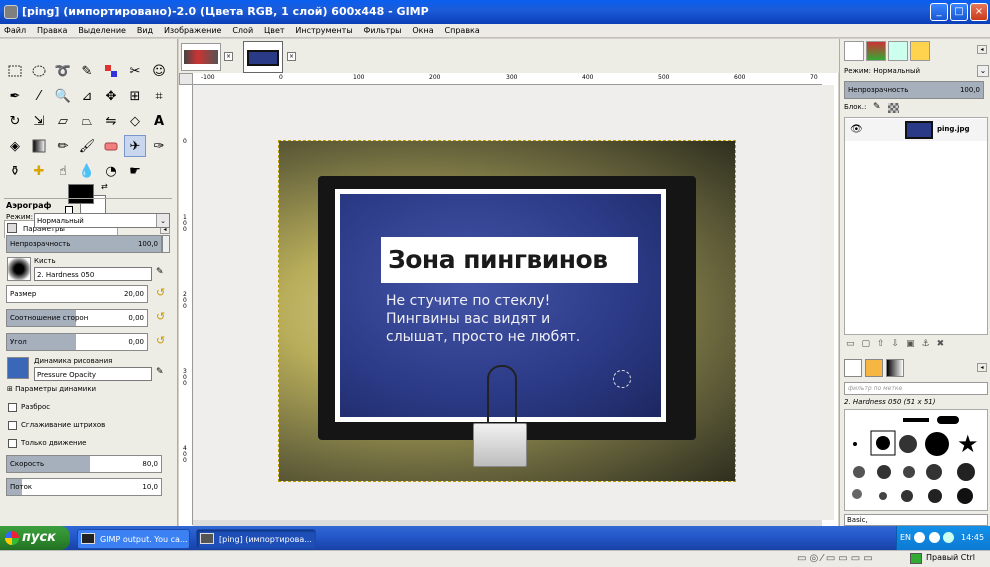  What do you see at coordinates (160, 340) in the screenshot?
I see `reset-angle-icon: ↺` at bounding box center [160, 340].